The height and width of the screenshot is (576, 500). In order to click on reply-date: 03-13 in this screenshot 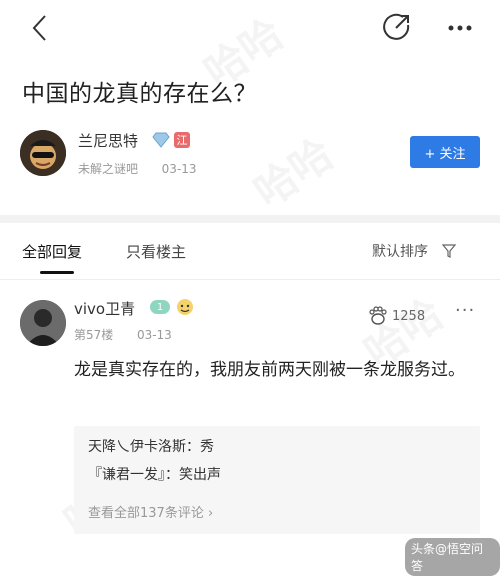, I will do `click(154, 335)`.